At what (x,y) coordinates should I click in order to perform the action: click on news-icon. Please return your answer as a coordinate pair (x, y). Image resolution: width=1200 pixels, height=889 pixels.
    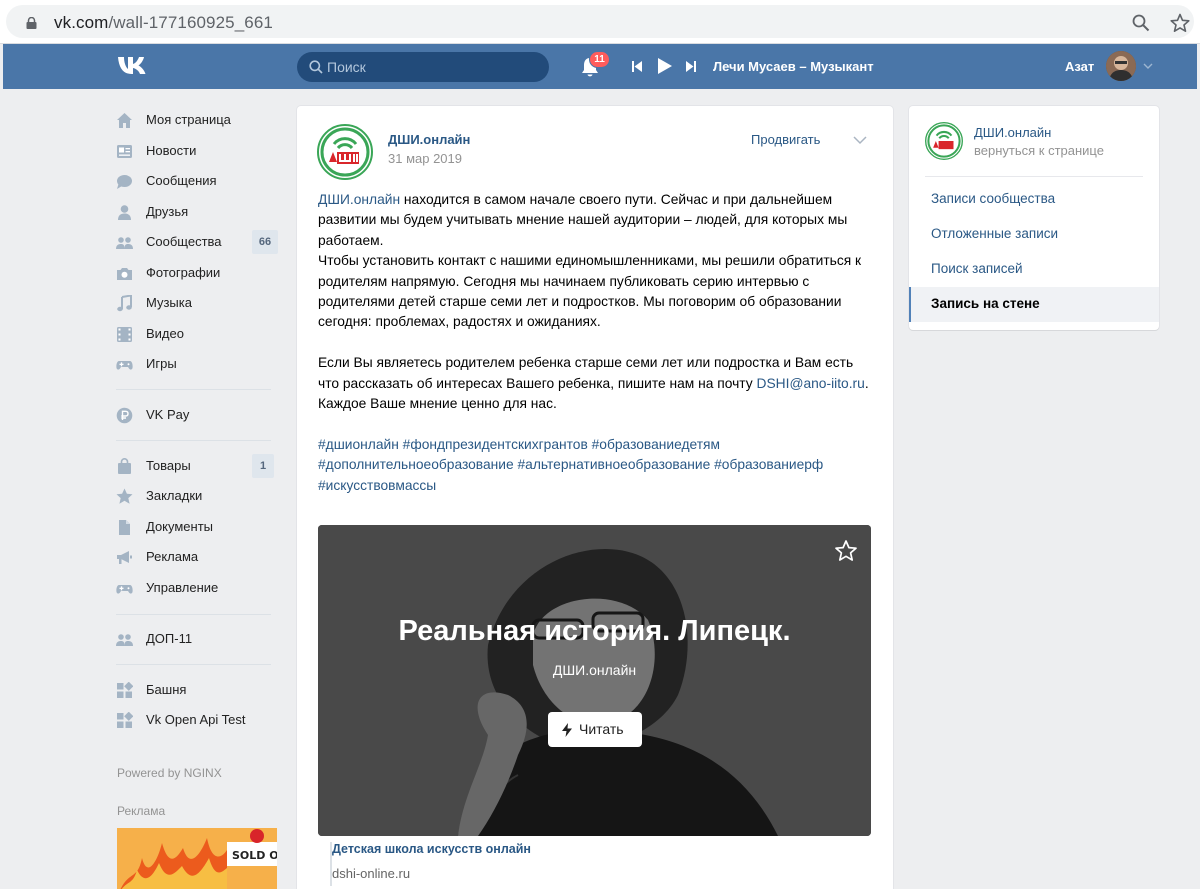
    Looking at the image, I should click on (124, 151).